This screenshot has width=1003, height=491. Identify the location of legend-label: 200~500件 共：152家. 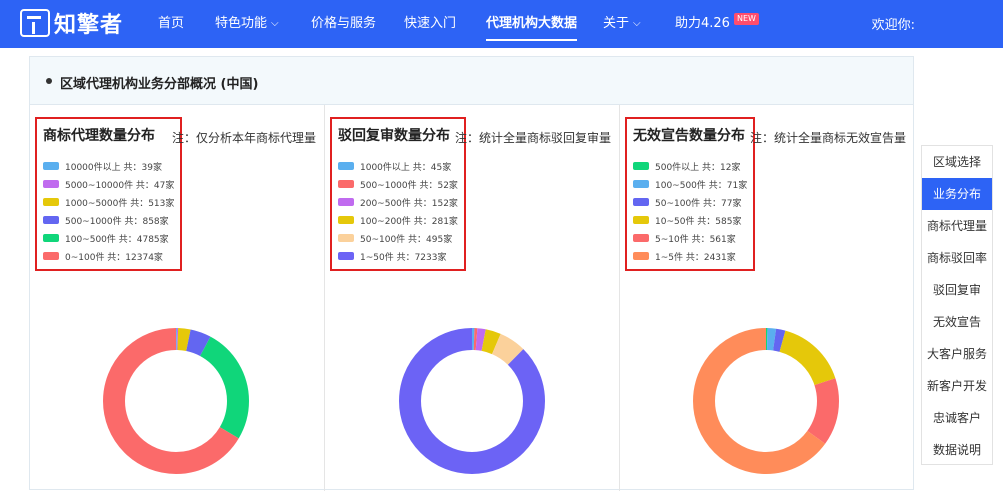
(409, 203).